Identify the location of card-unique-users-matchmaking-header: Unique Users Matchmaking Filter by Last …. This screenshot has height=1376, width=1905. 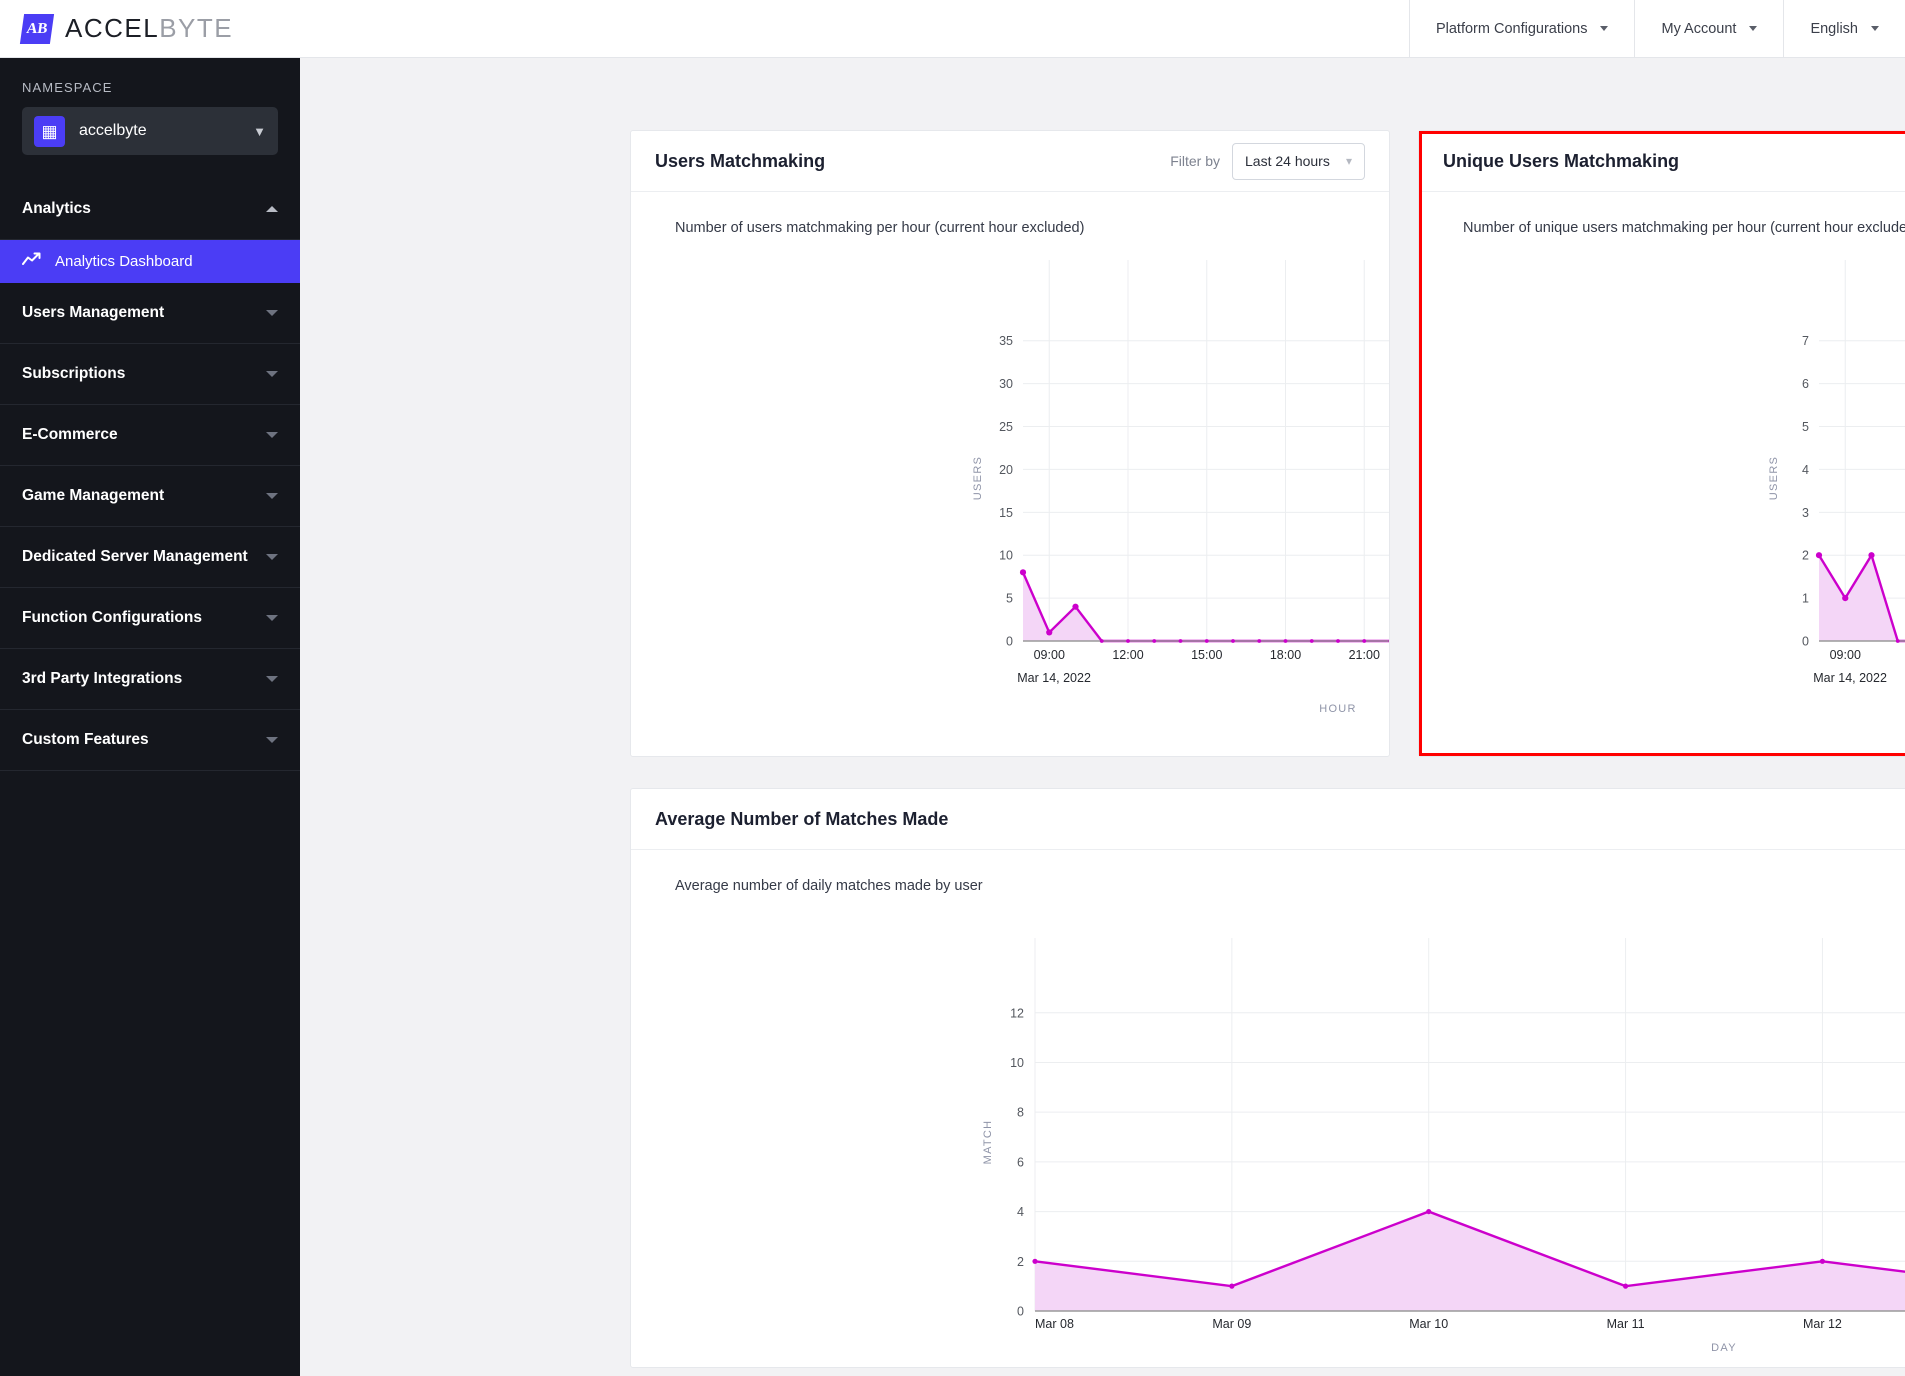
(1662, 161).